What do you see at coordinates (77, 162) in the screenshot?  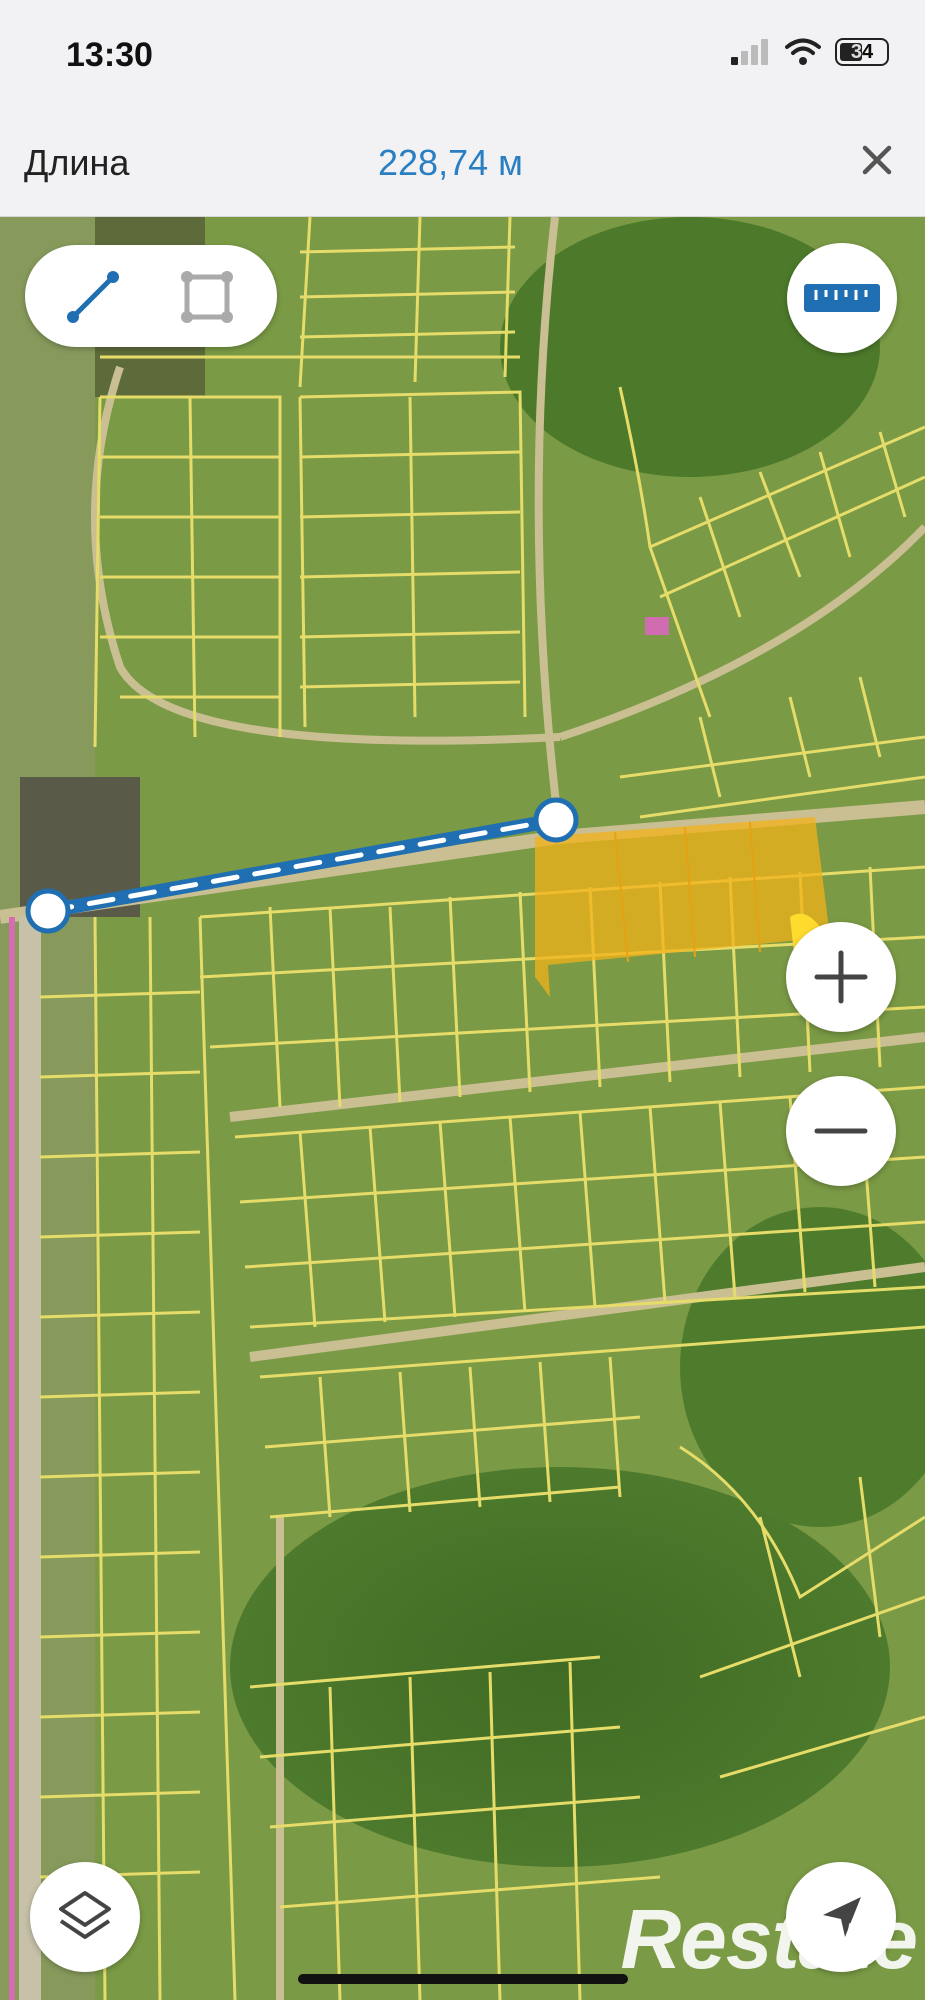 I see `length-label: Длина` at bounding box center [77, 162].